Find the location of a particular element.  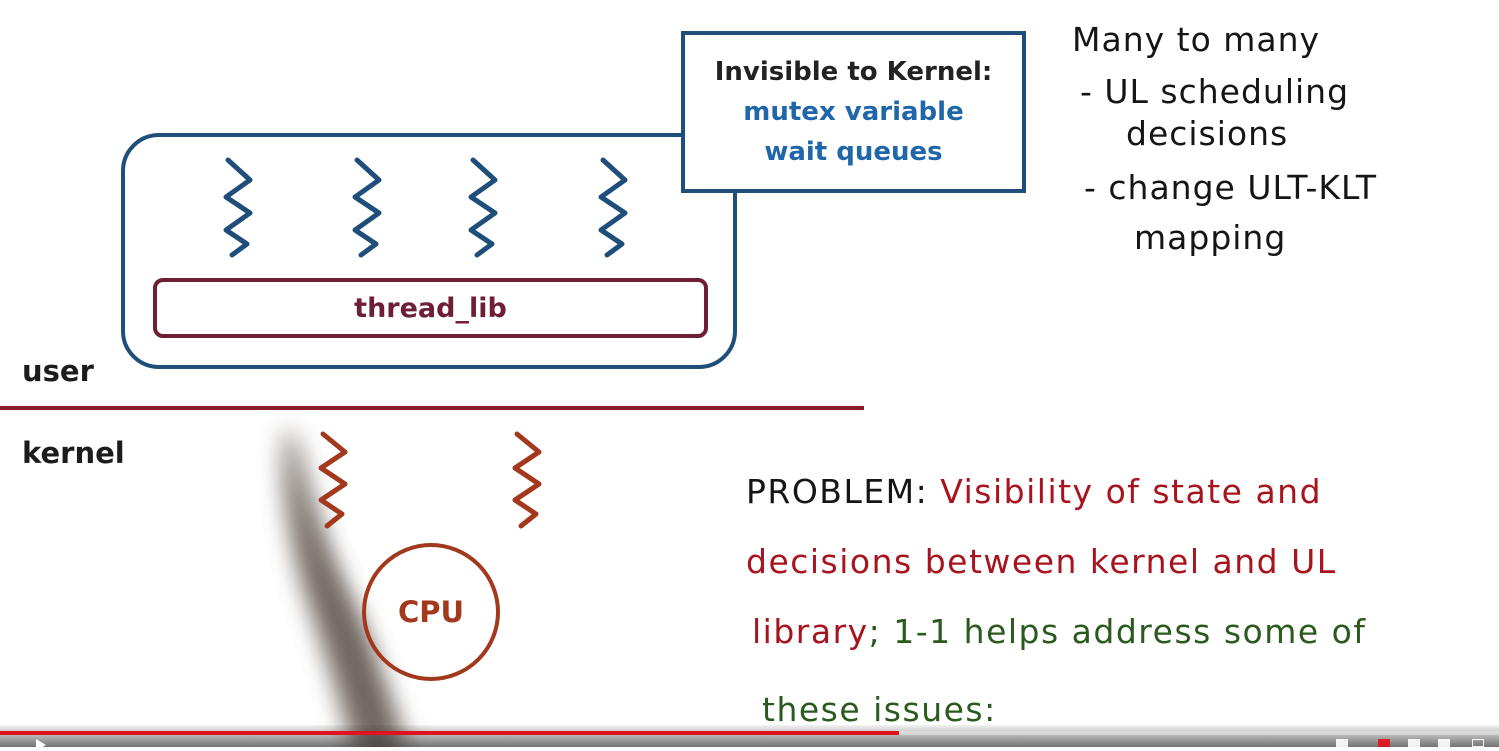

notes-bullet-1-line-1: - UL scheduling is located at coordinates (1215, 91).